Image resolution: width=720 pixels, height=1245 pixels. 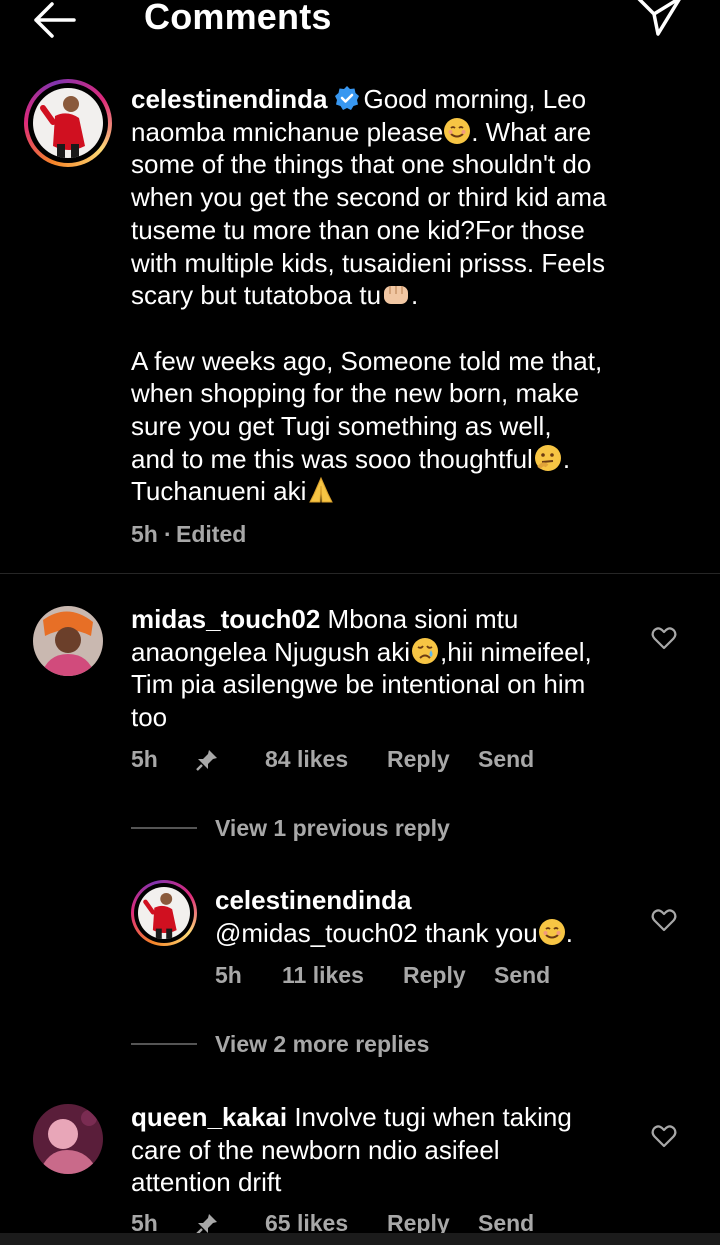 I want to click on caption-meta: 5h · Edited, so click(x=231, y=535).